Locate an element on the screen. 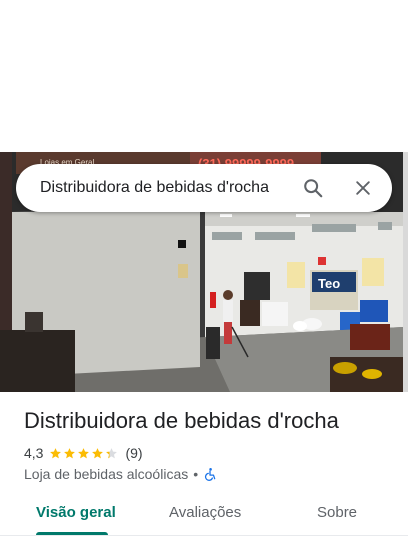  rating-stars is located at coordinates (84, 453).